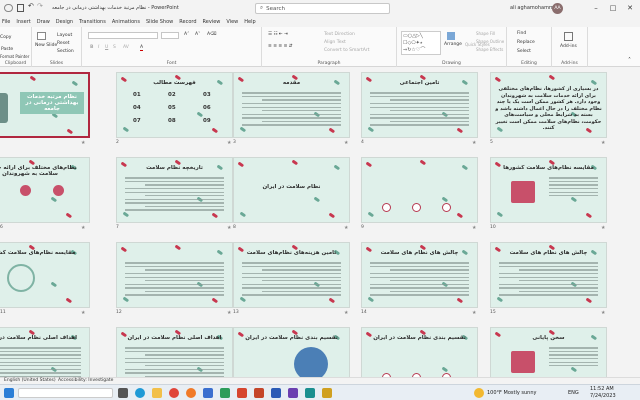 This screenshot has width=640, height=400. I want to click on font-size-combo, so click(170, 35).